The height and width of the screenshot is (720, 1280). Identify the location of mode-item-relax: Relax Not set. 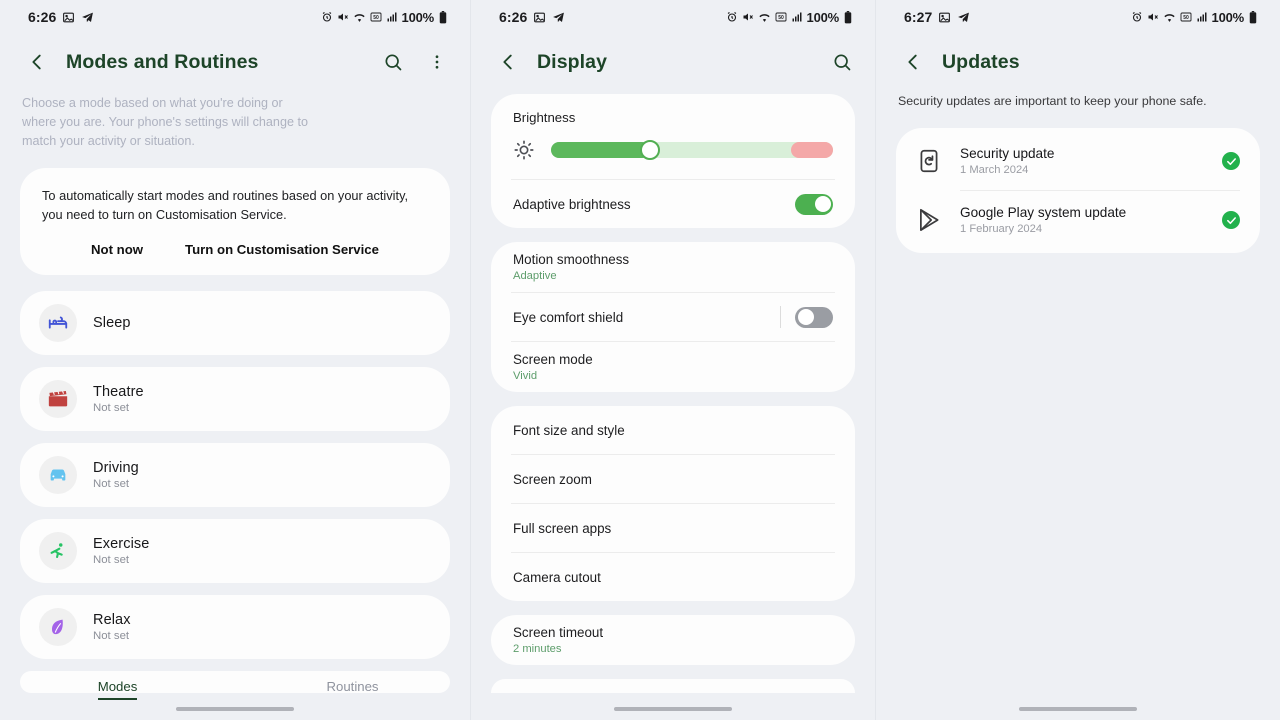
(235, 627).